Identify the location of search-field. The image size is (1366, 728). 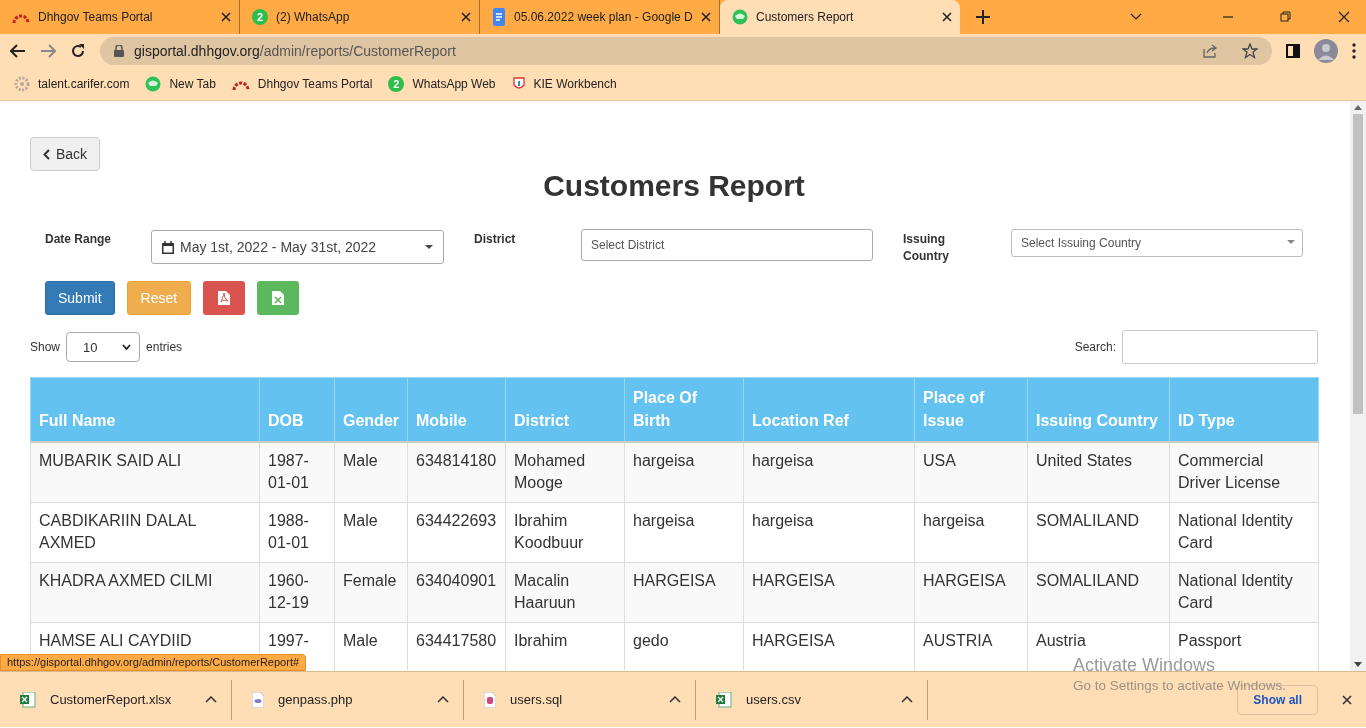
(1220, 347).